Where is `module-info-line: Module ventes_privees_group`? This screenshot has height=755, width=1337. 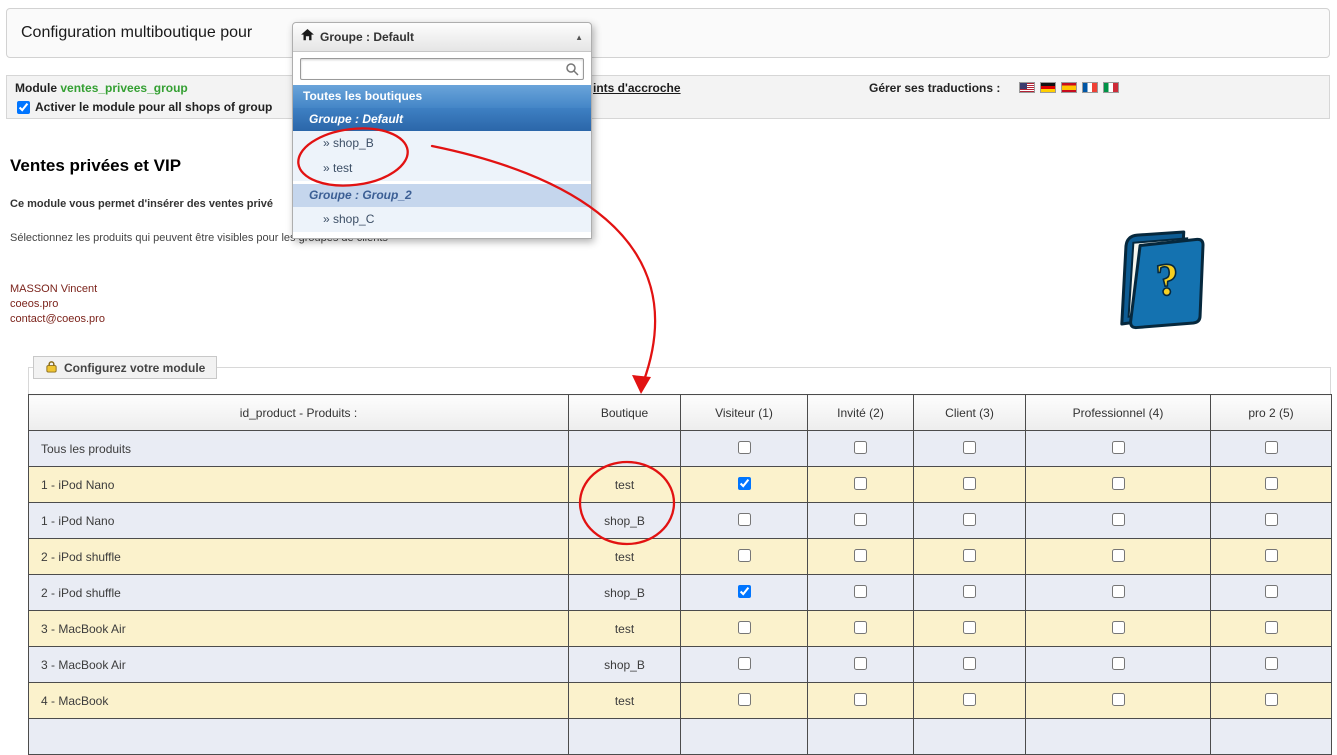
module-info-line: Module ventes_privees_group is located at coordinates (101, 88).